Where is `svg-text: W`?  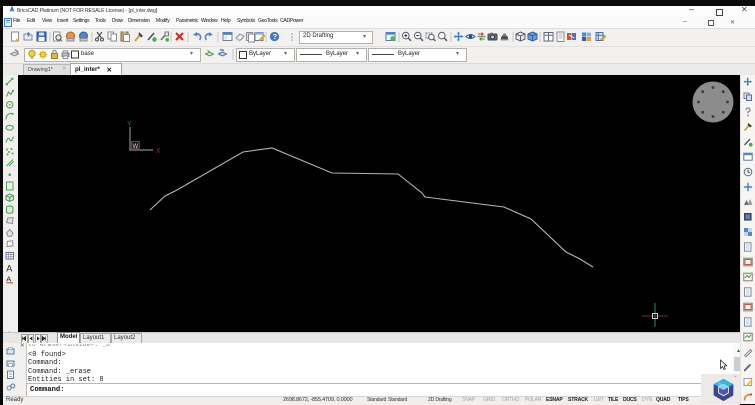
svg-text: W is located at coordinates (136, 147).